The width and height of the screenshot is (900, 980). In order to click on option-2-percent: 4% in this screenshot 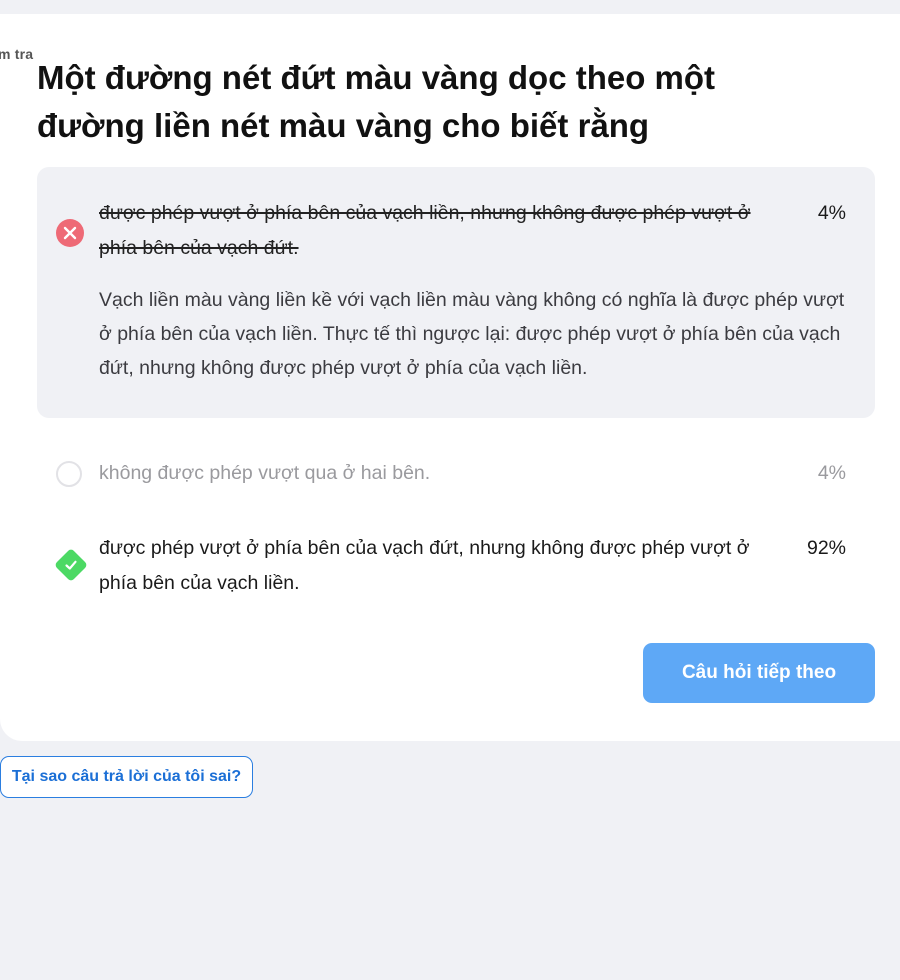, I will do `click(831, 473)`.